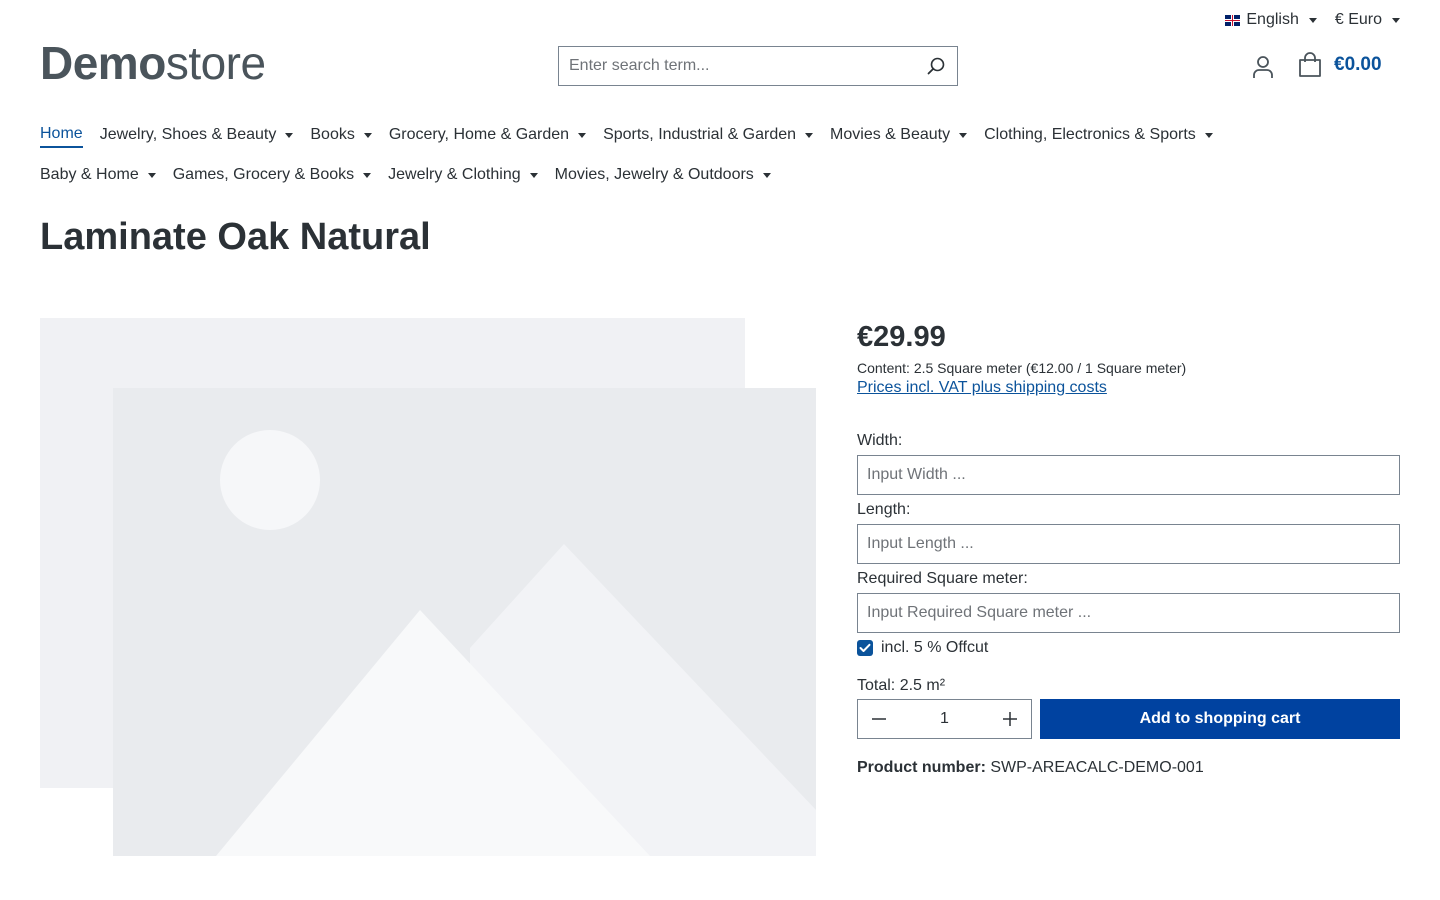 The width and height of the screenshot is (1440, 900). I want to click on nav-item-label: Books, so click(332, 134).